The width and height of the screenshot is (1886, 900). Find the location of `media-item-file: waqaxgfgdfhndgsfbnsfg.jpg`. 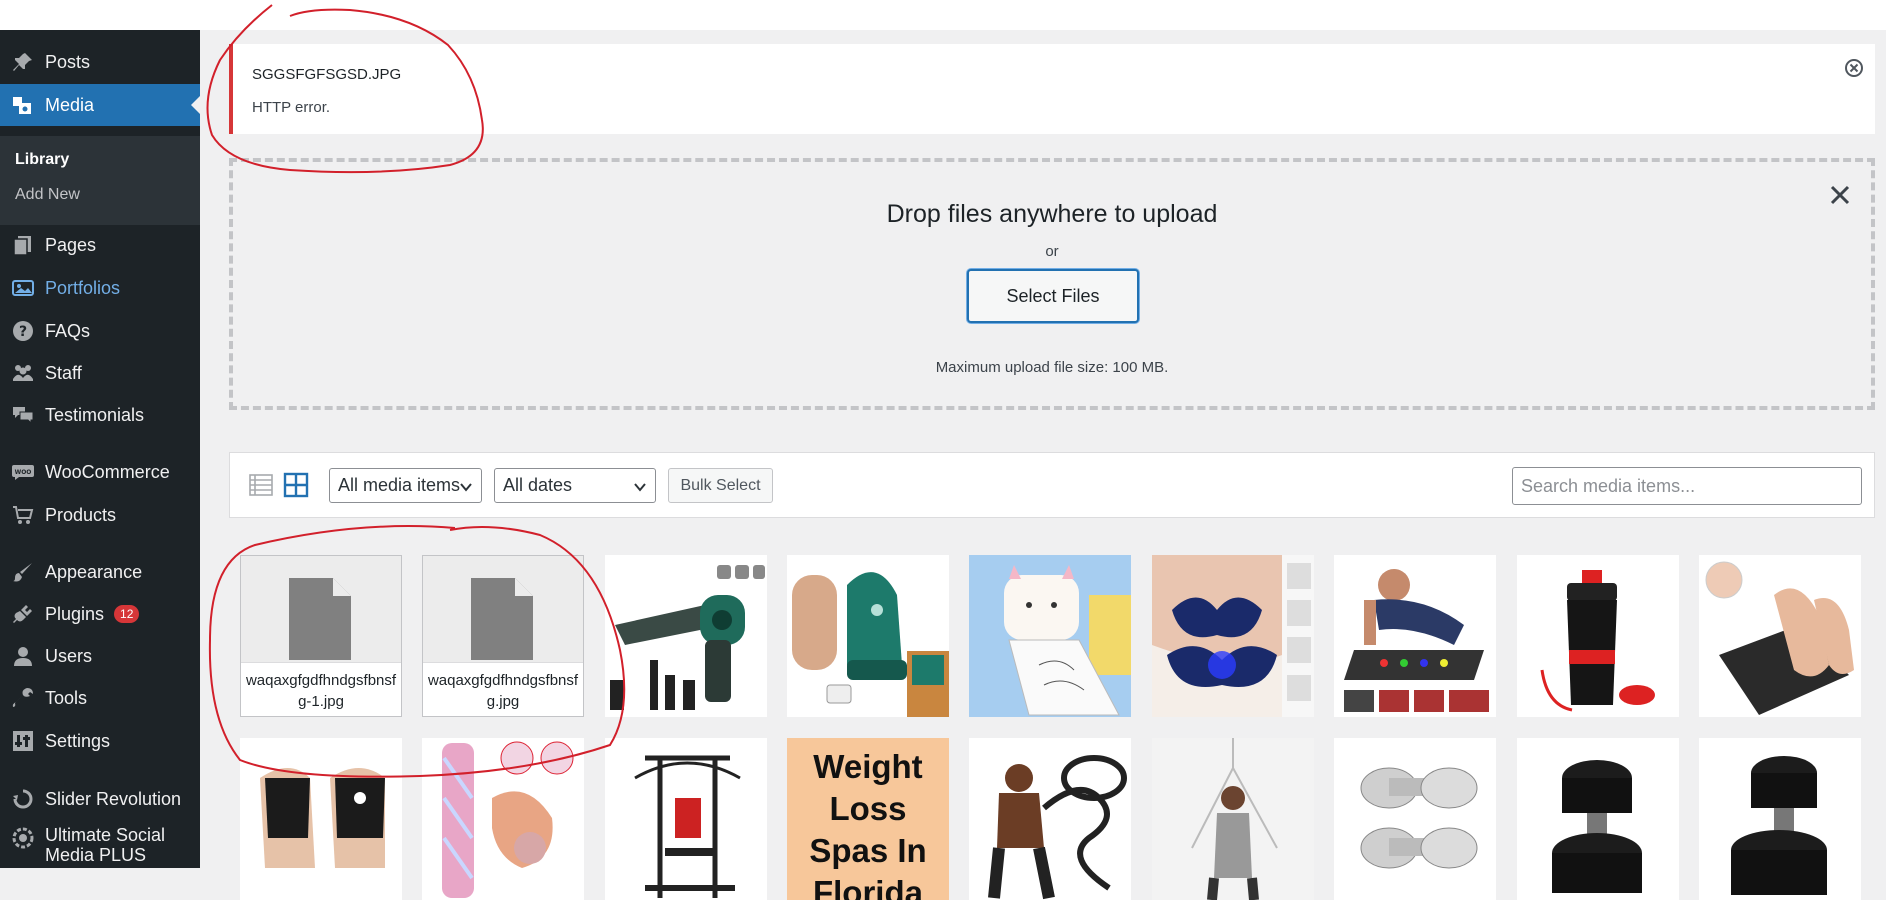

media-item-file: waqaxgfgdfhndgsfbnsfg.jpg is located at coordinates (503, 636).